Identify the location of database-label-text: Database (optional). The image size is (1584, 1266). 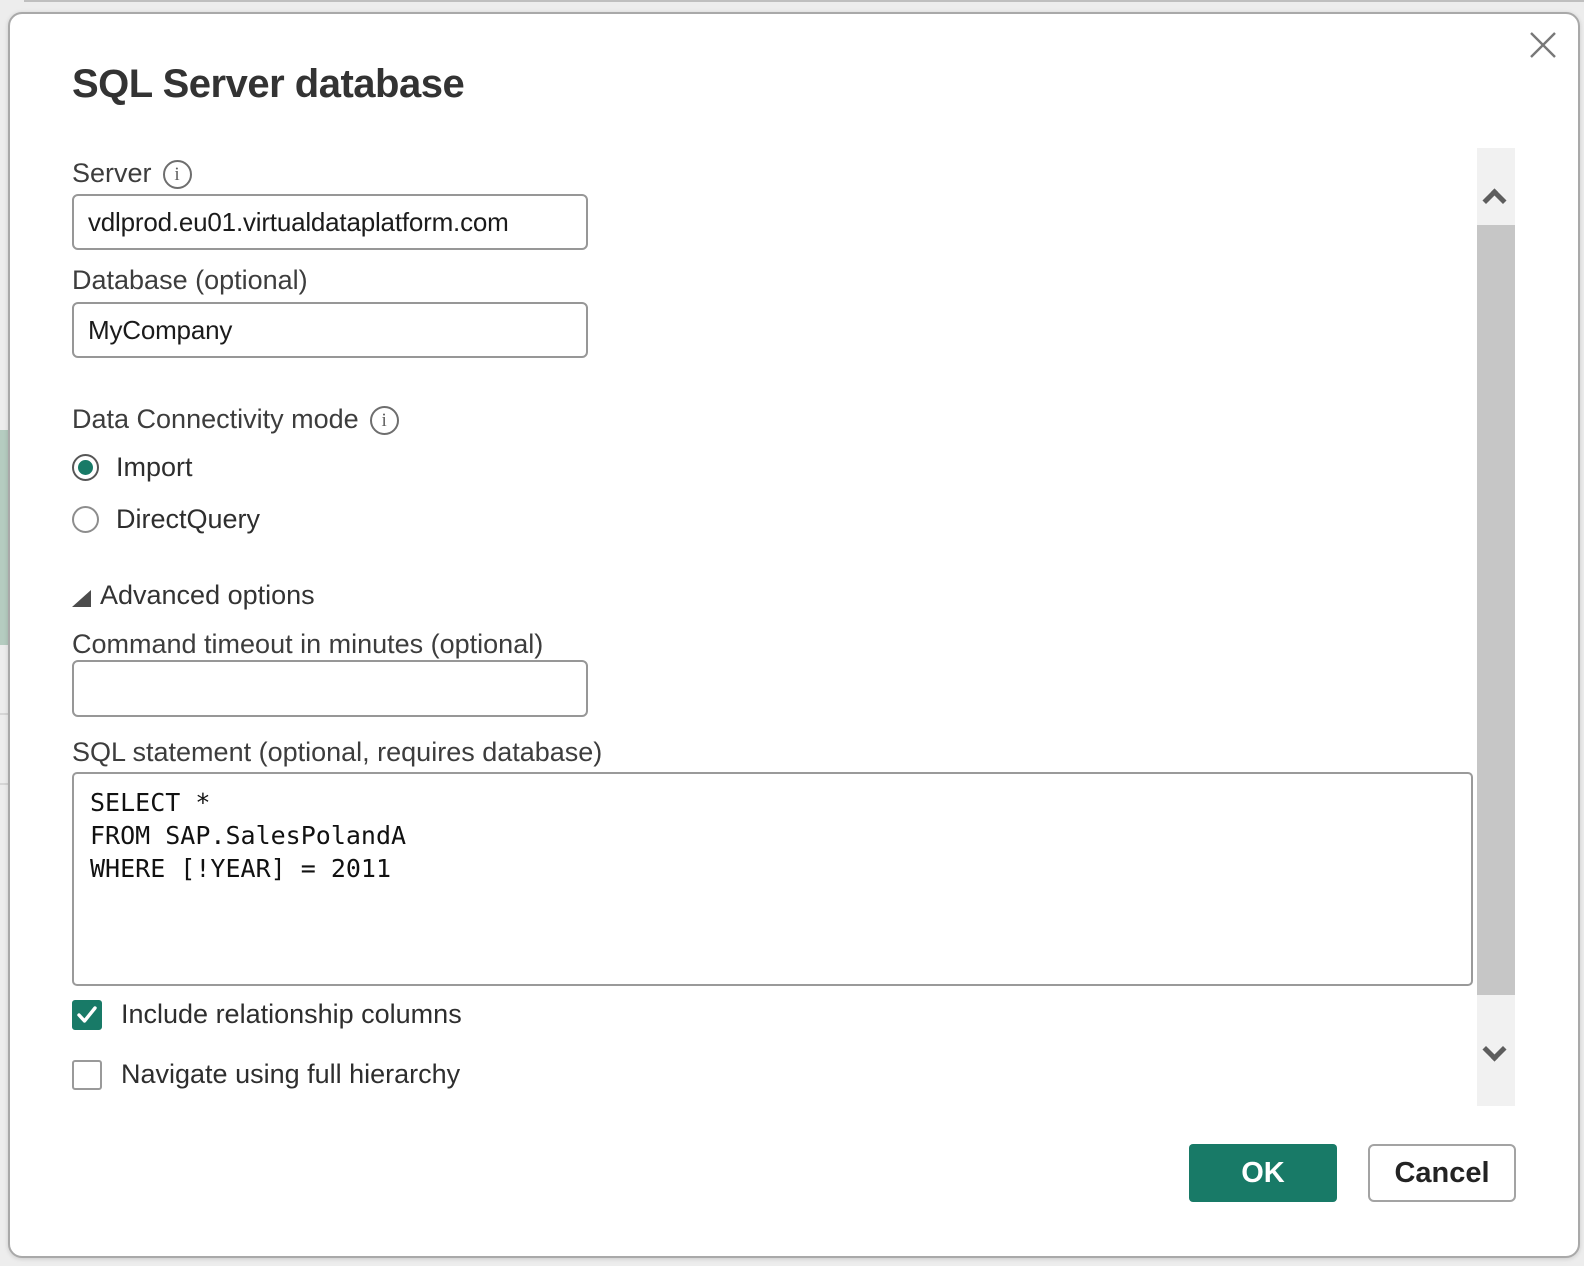
(190, 280).